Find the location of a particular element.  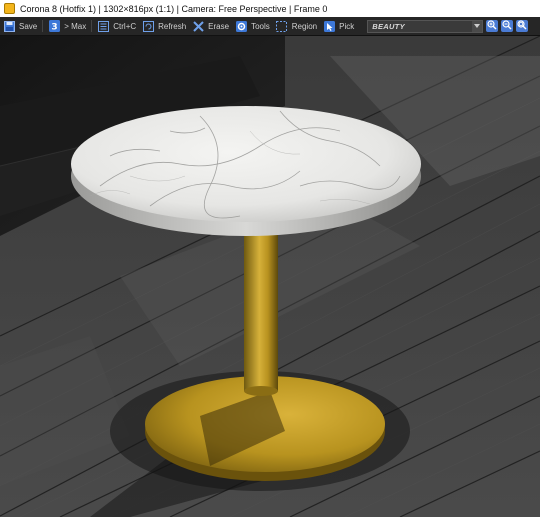

zoom-fit-icon is located at coordinates (522, 26).